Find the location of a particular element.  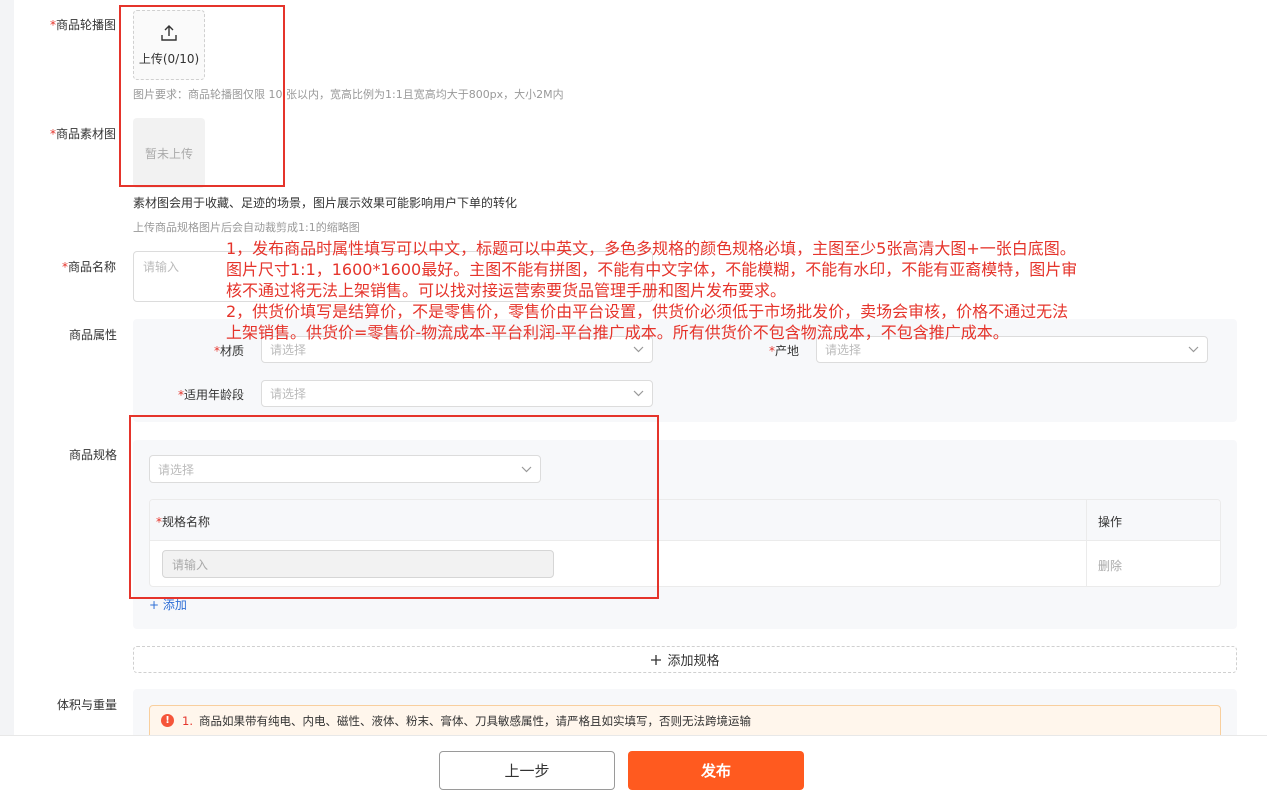

material-label: *商品素材图 is located at coordinates (83, 134).